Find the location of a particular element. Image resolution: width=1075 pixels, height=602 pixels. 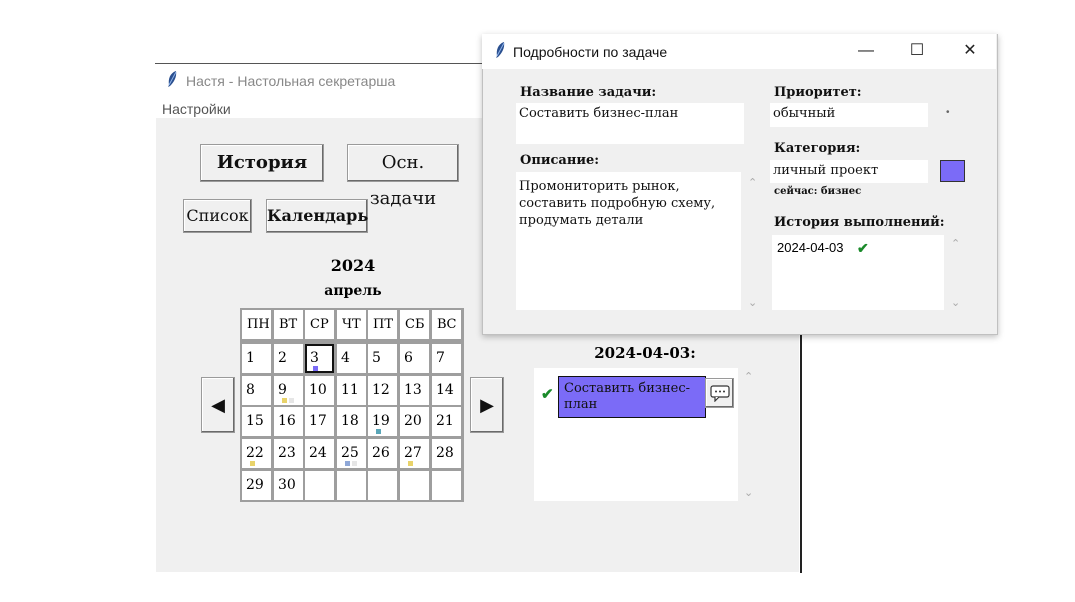

arrow-left-icon: ◀ is located at coordinates (218, 405).